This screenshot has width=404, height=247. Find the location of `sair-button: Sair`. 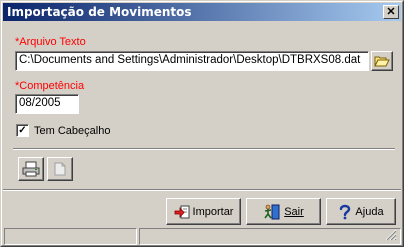

sair-button: Sair is located at coordinates (283, 211).